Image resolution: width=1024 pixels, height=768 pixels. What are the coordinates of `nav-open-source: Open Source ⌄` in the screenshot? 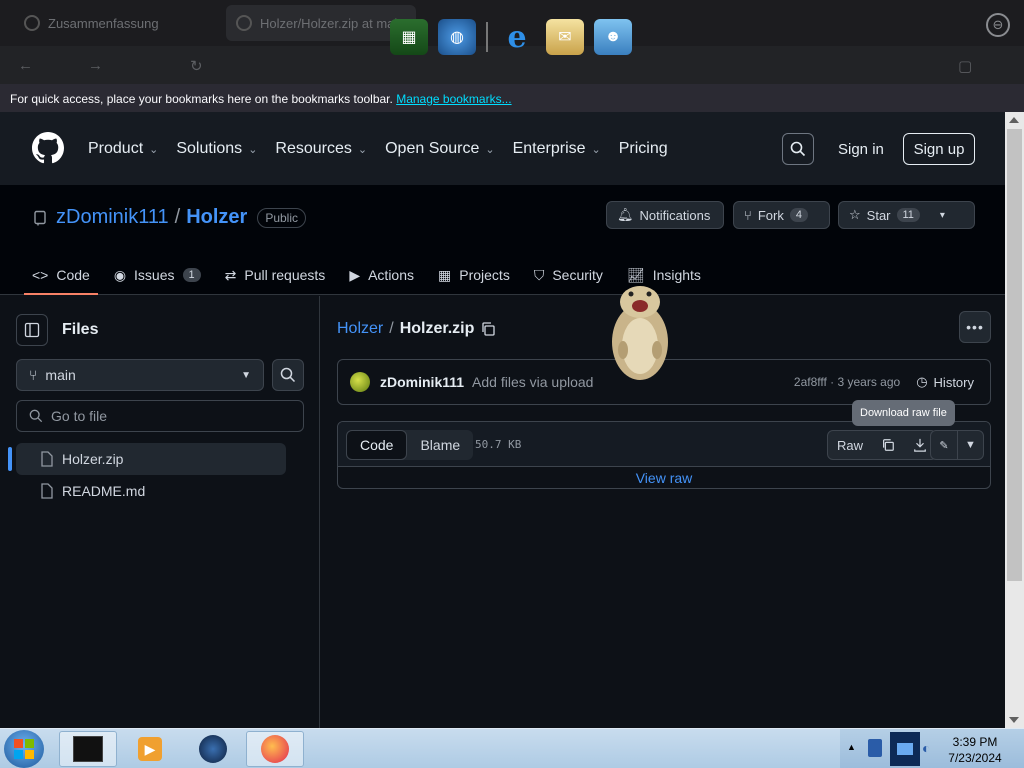 It's located at (440, 149).